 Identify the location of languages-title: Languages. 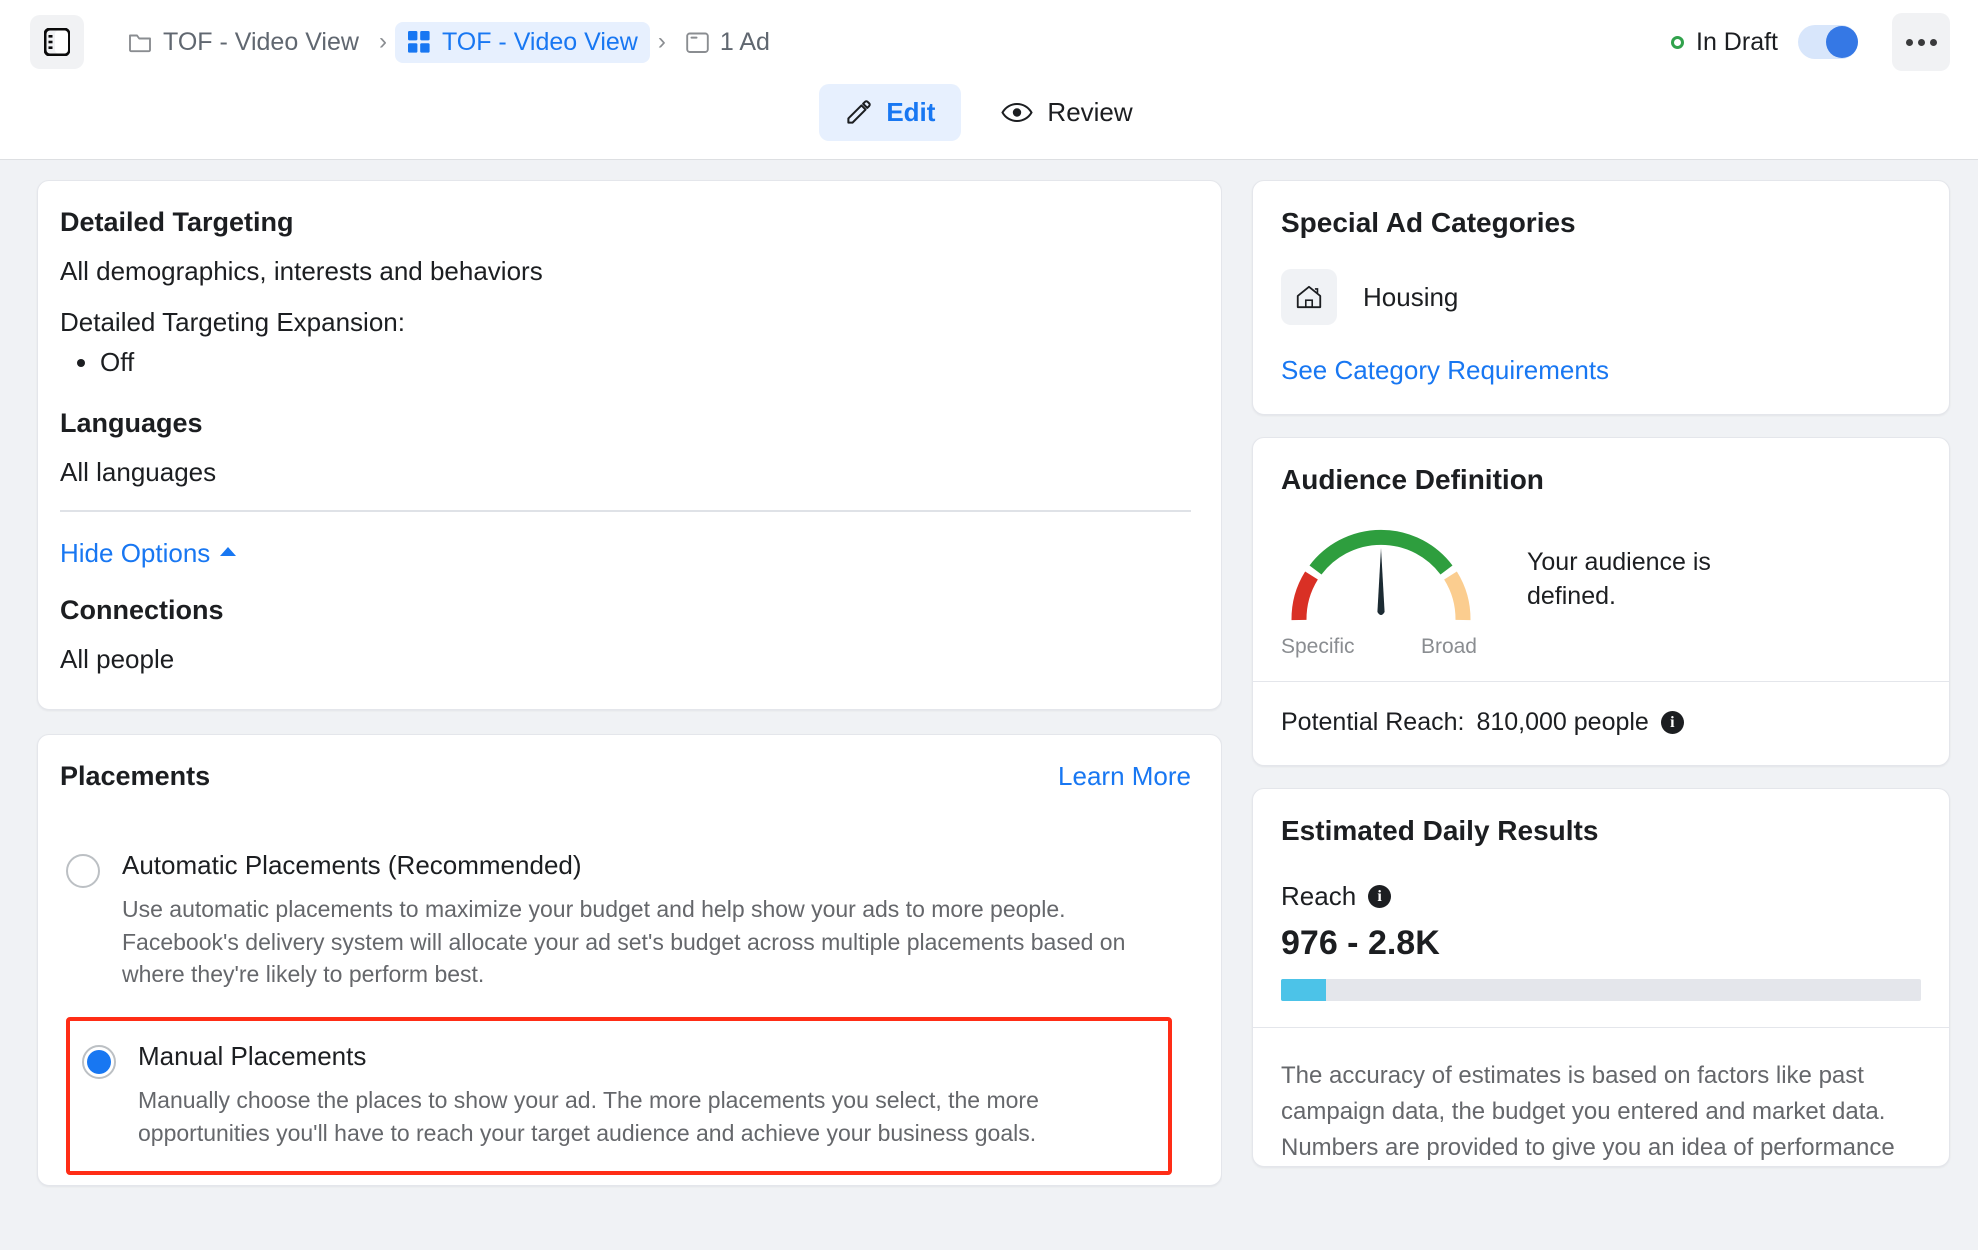
(131, 422).